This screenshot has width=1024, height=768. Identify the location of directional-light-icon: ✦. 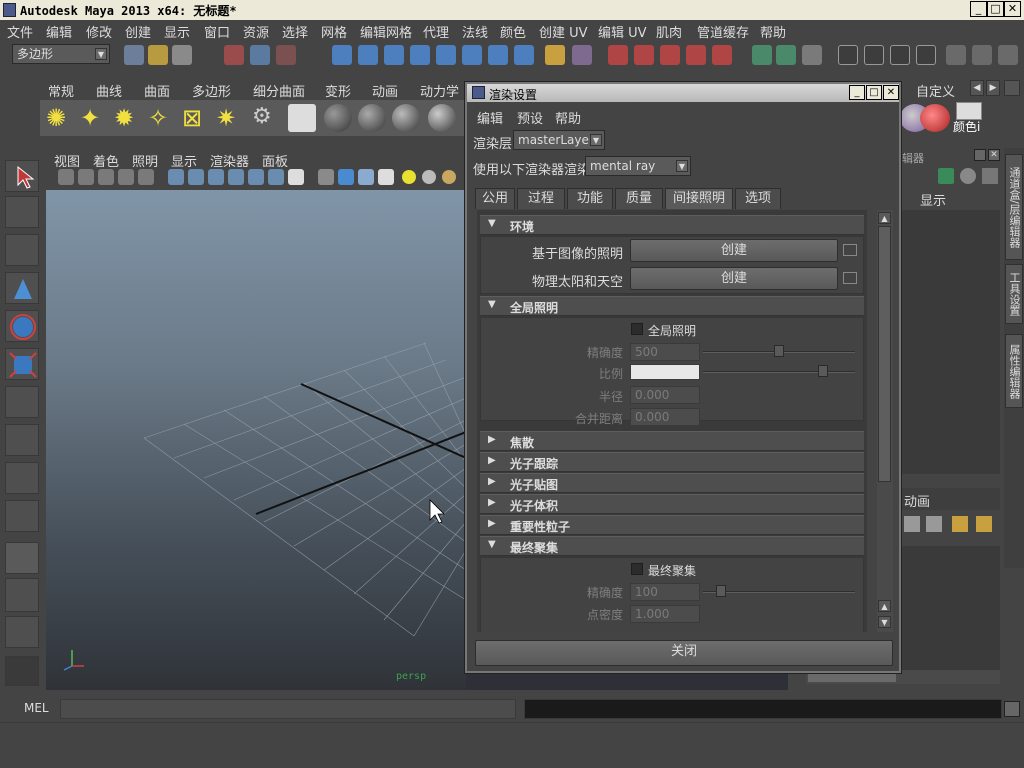
(94, 118).